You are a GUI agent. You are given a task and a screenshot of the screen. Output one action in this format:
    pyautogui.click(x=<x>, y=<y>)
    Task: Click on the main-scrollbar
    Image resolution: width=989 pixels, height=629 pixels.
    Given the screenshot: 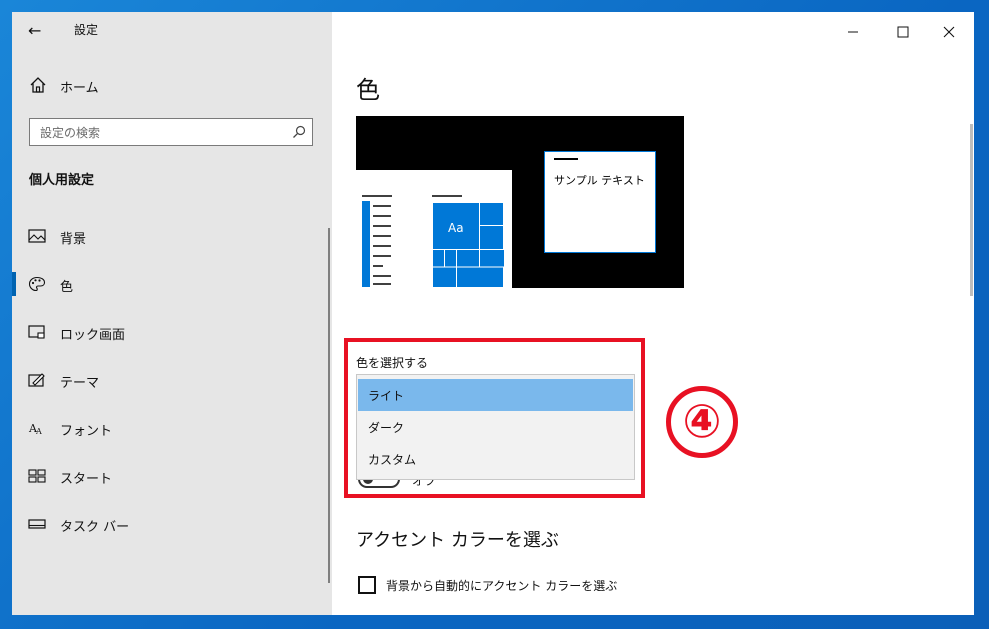 What is the action you would take?
    pyautogui.click(x=971, y=210)
    